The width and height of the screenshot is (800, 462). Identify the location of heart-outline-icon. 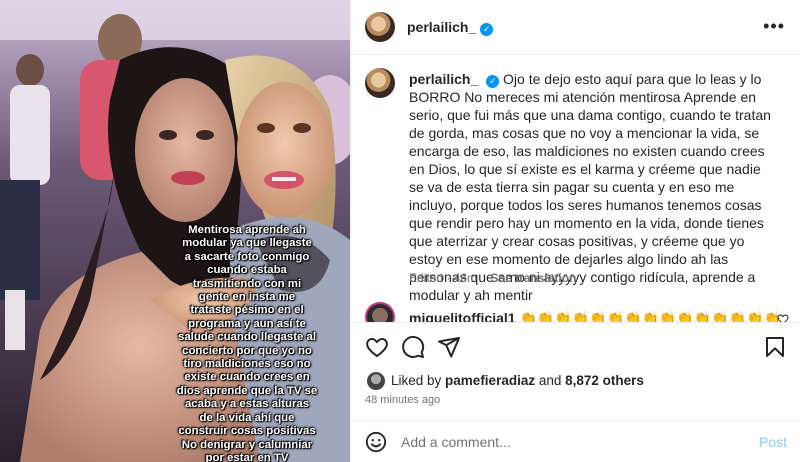
(377, 347).